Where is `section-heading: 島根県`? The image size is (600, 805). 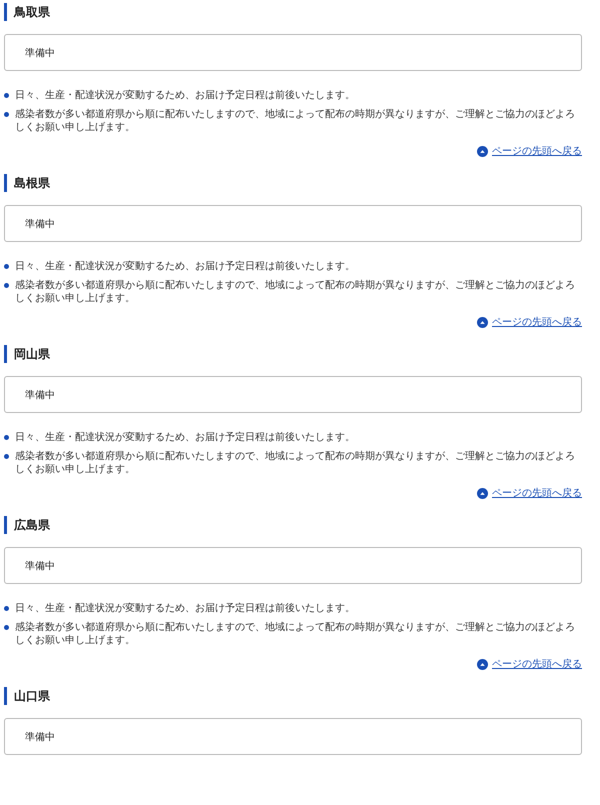
section-heading: 島根県 is located at coordinates (293, 183).